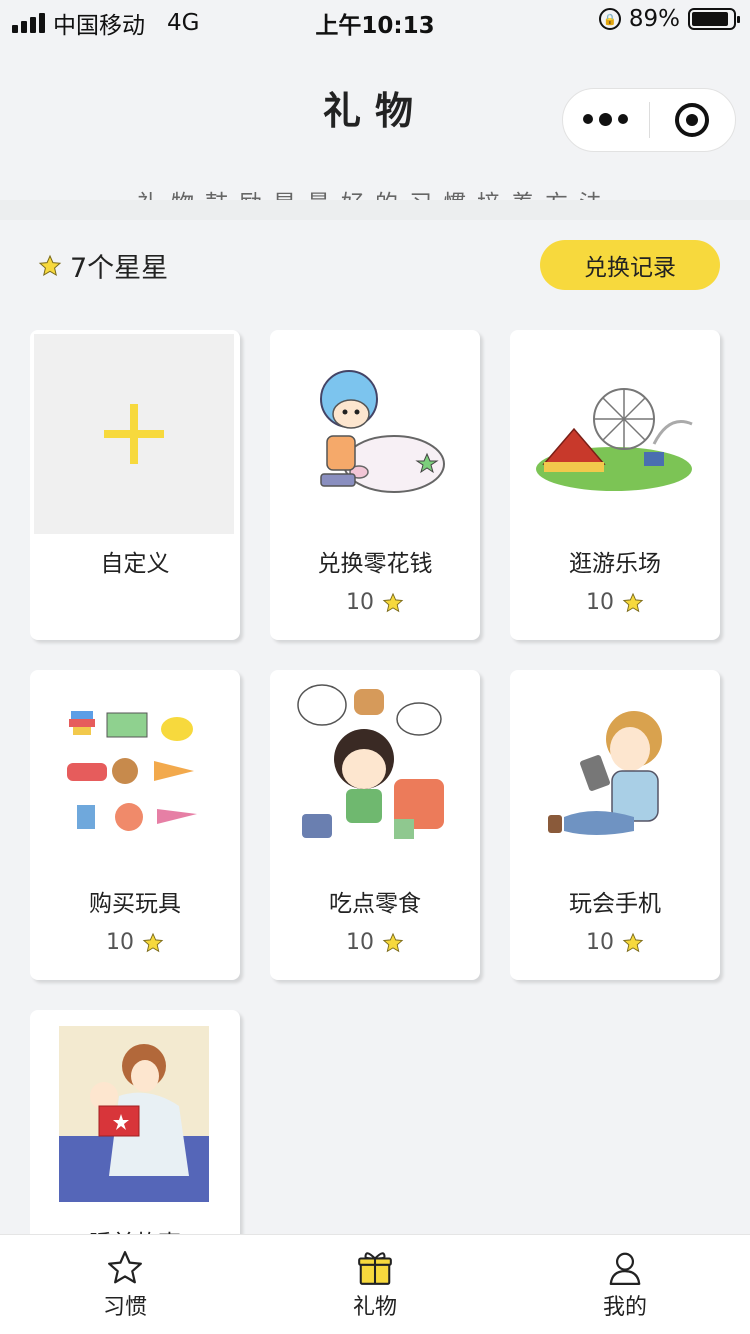 The width and height of the screenshot is (750, 1334). What do you see at coordinates (615, 904) in the screenshot?
I see `gift-name: 玩会手机` at bounding box center [615, 904].